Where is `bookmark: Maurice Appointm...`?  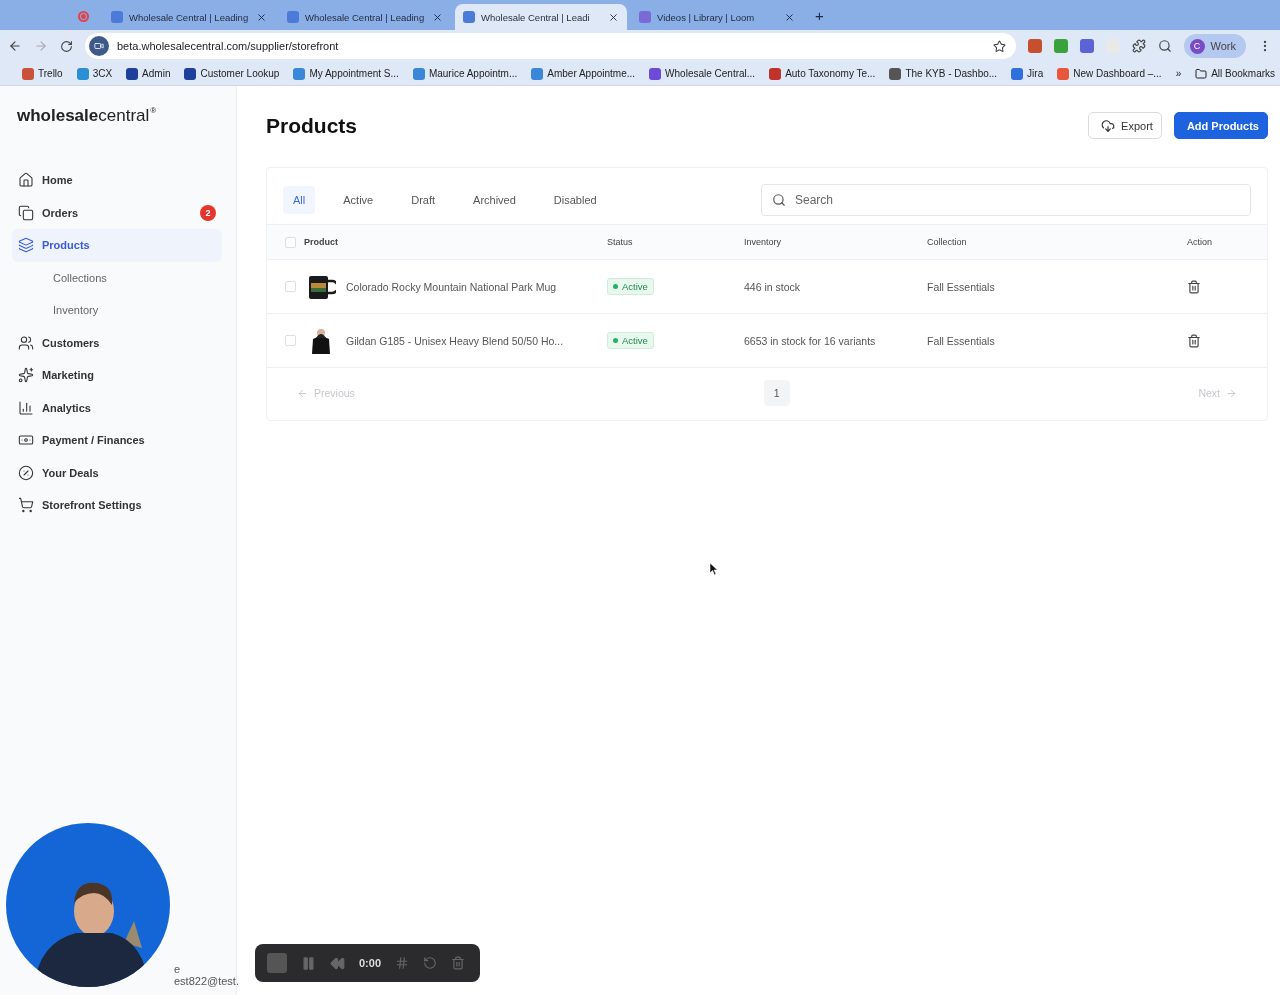 bookmark: Maurice Appointm... is located at coordinates (465, 73).